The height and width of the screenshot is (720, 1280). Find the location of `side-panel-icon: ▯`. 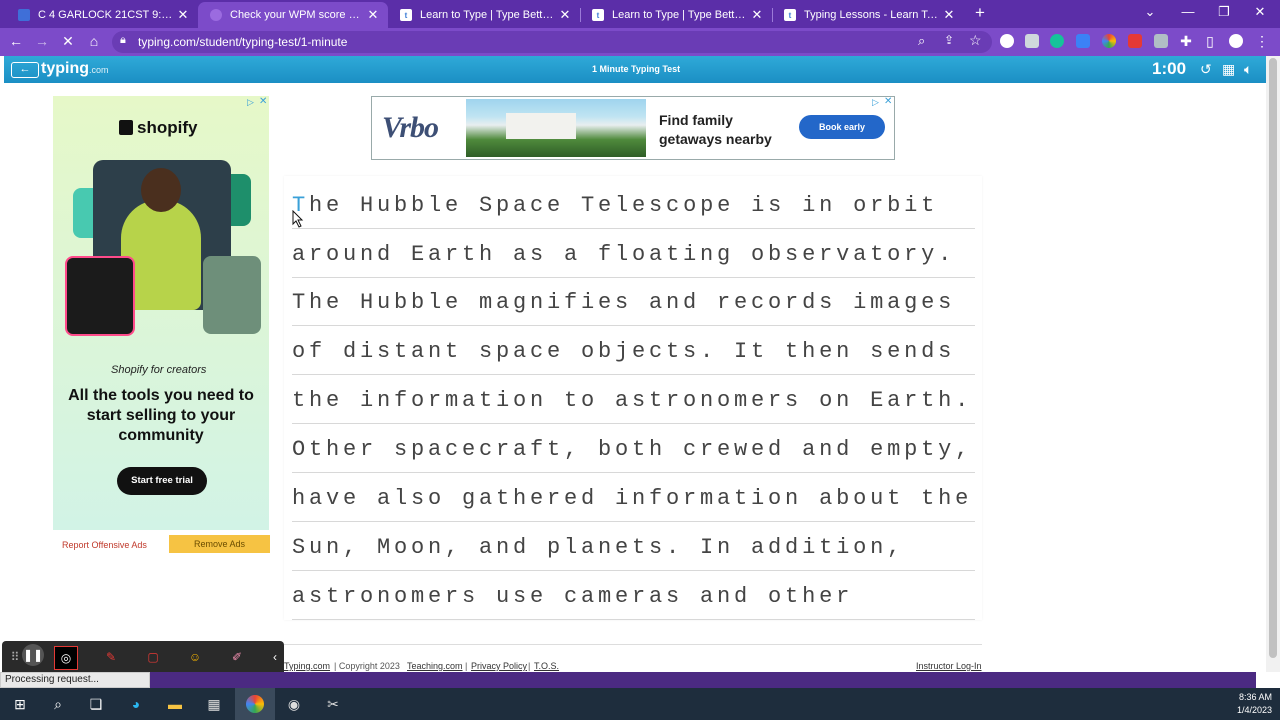

side-panel-icon: ▯ is located at coordinates (1210, 41).